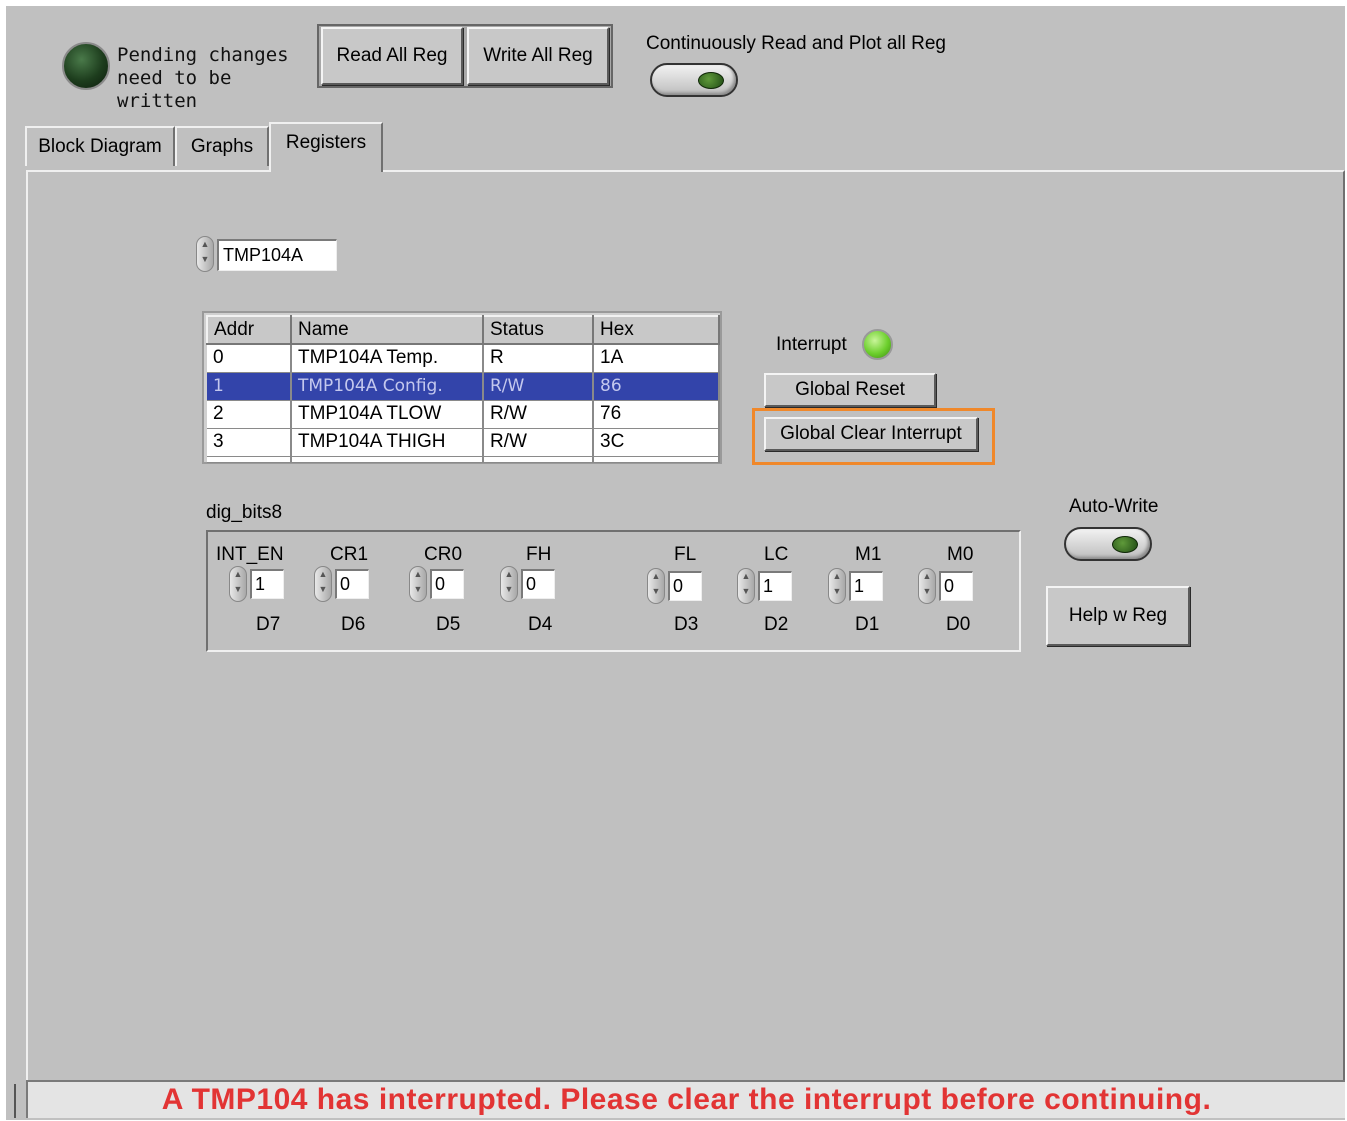 The width and height of the screenshot is (1347, 1121). I want to click on bit-label-d5: D5, so click(448, 624).